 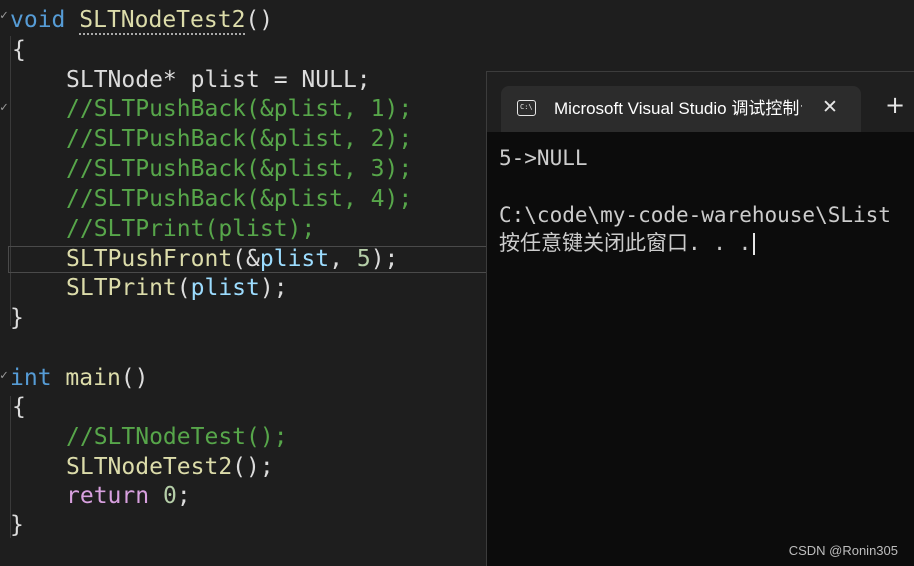 I want to click on code-line: //SLTPushBack(&plist, 2);, so click(x=239, y=139).